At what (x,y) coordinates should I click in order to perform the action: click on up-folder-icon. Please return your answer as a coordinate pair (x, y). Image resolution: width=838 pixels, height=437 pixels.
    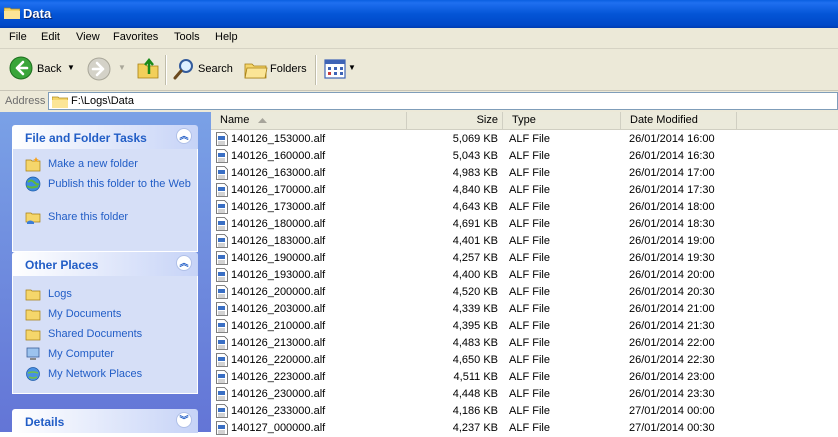
    Looking at the image, I should click on (148, 68).